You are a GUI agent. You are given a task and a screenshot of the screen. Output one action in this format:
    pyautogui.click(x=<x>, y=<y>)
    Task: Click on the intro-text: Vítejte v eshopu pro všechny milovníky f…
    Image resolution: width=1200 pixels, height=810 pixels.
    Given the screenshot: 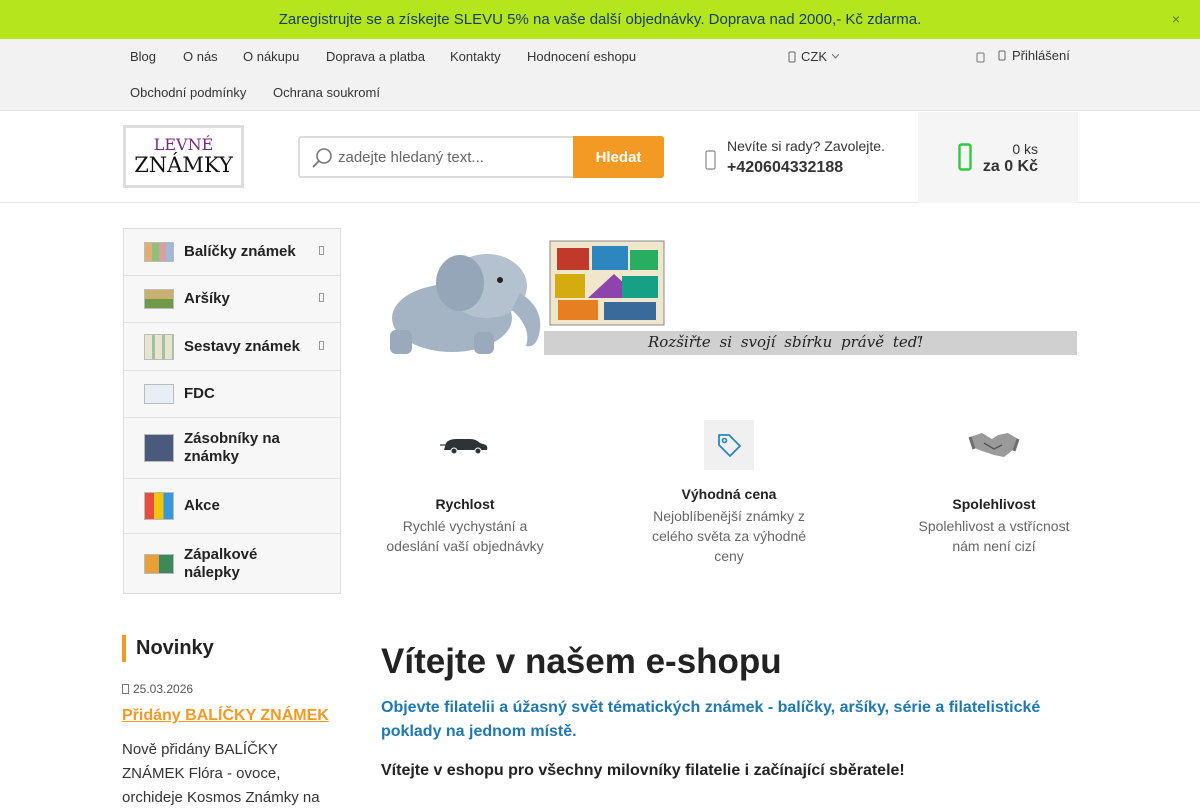 What is the action you would take?
    pyautogui.click(x=643, y=770)
    